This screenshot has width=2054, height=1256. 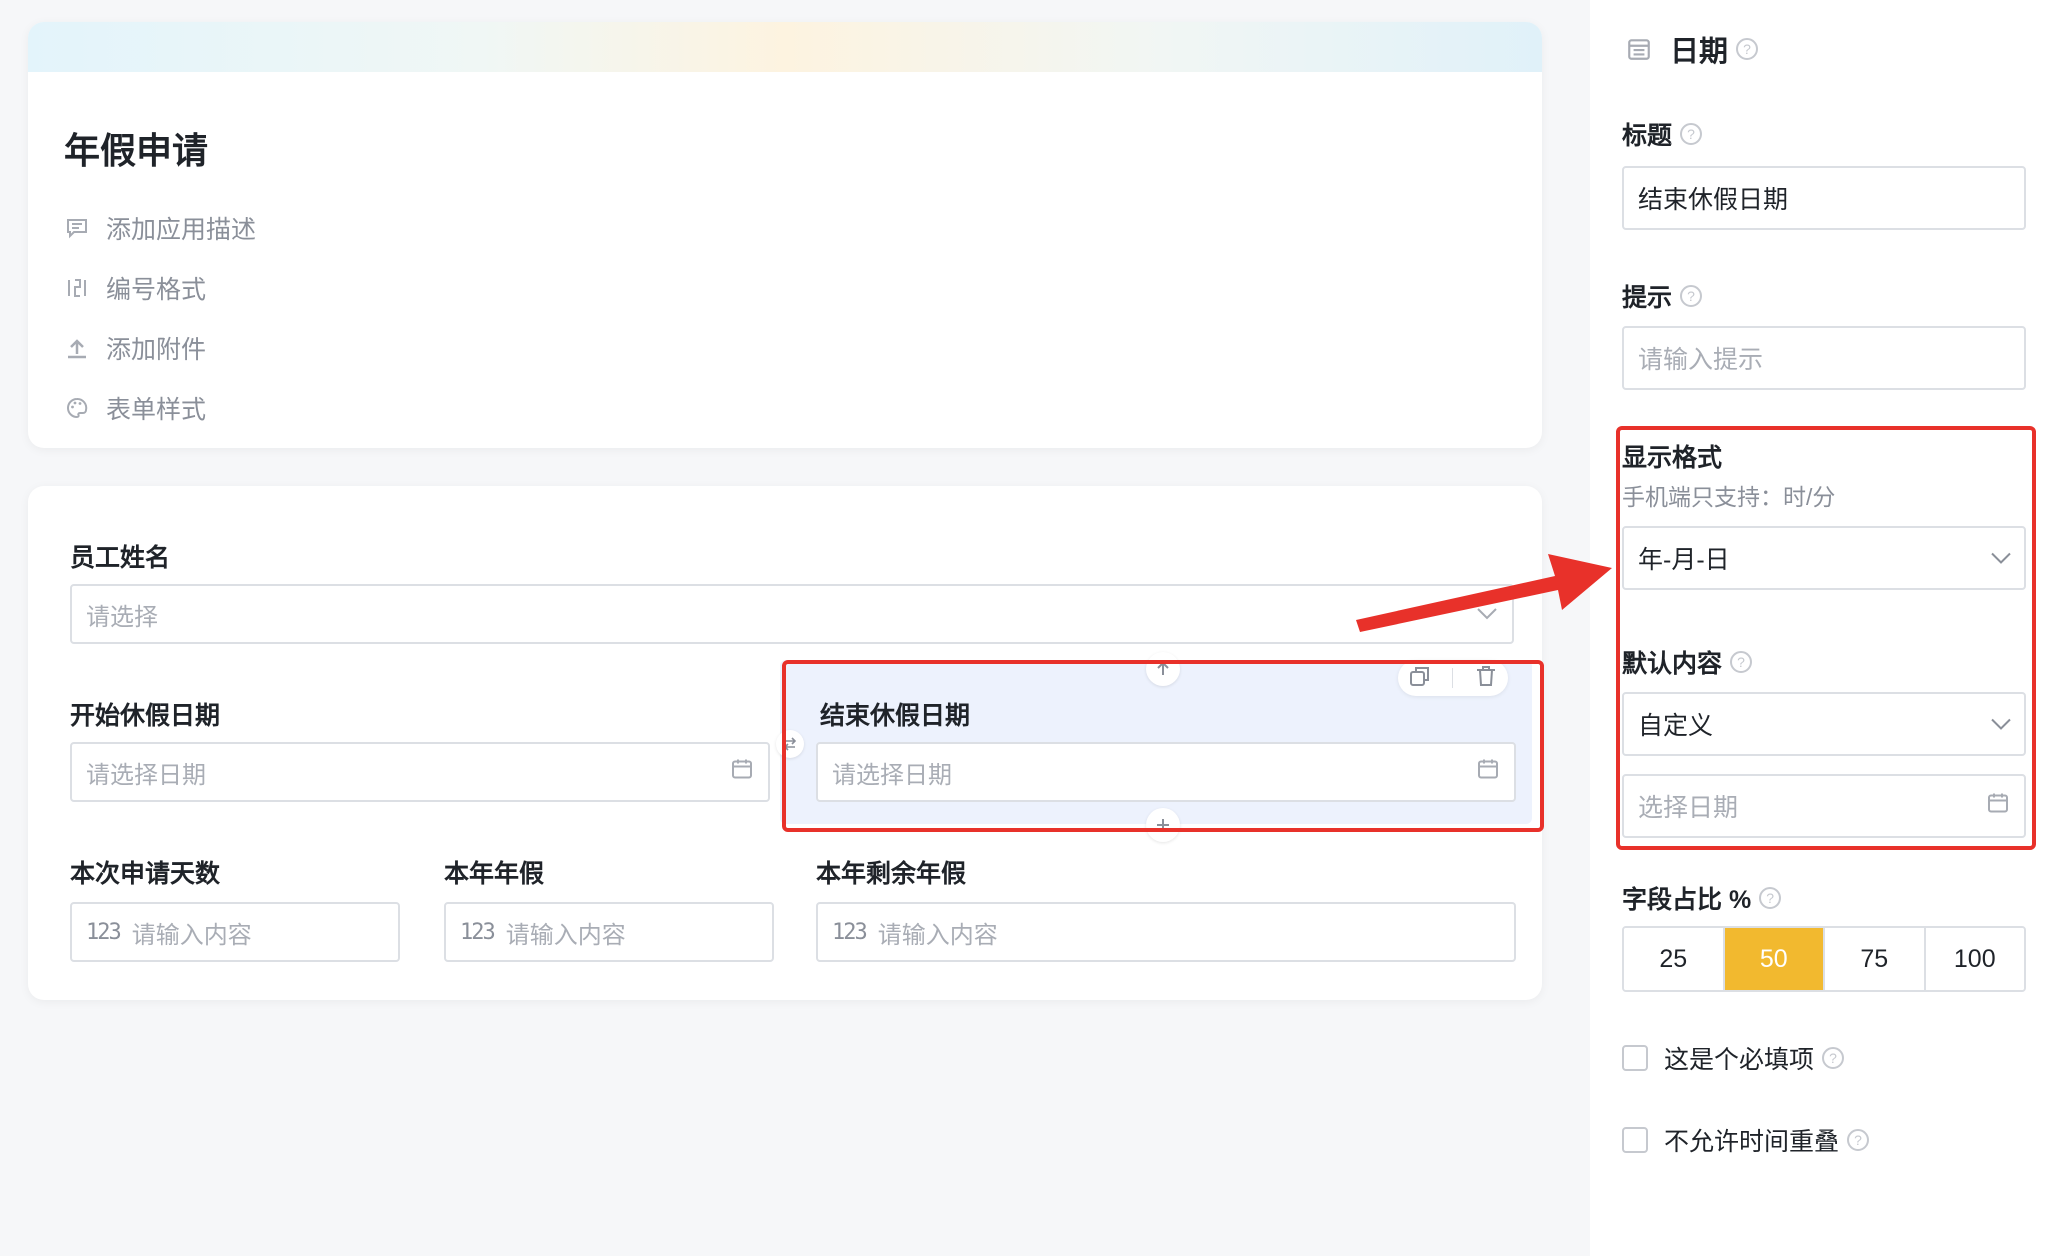 I want to click on meta-label: 编号格式, so click(x=156, y=290).